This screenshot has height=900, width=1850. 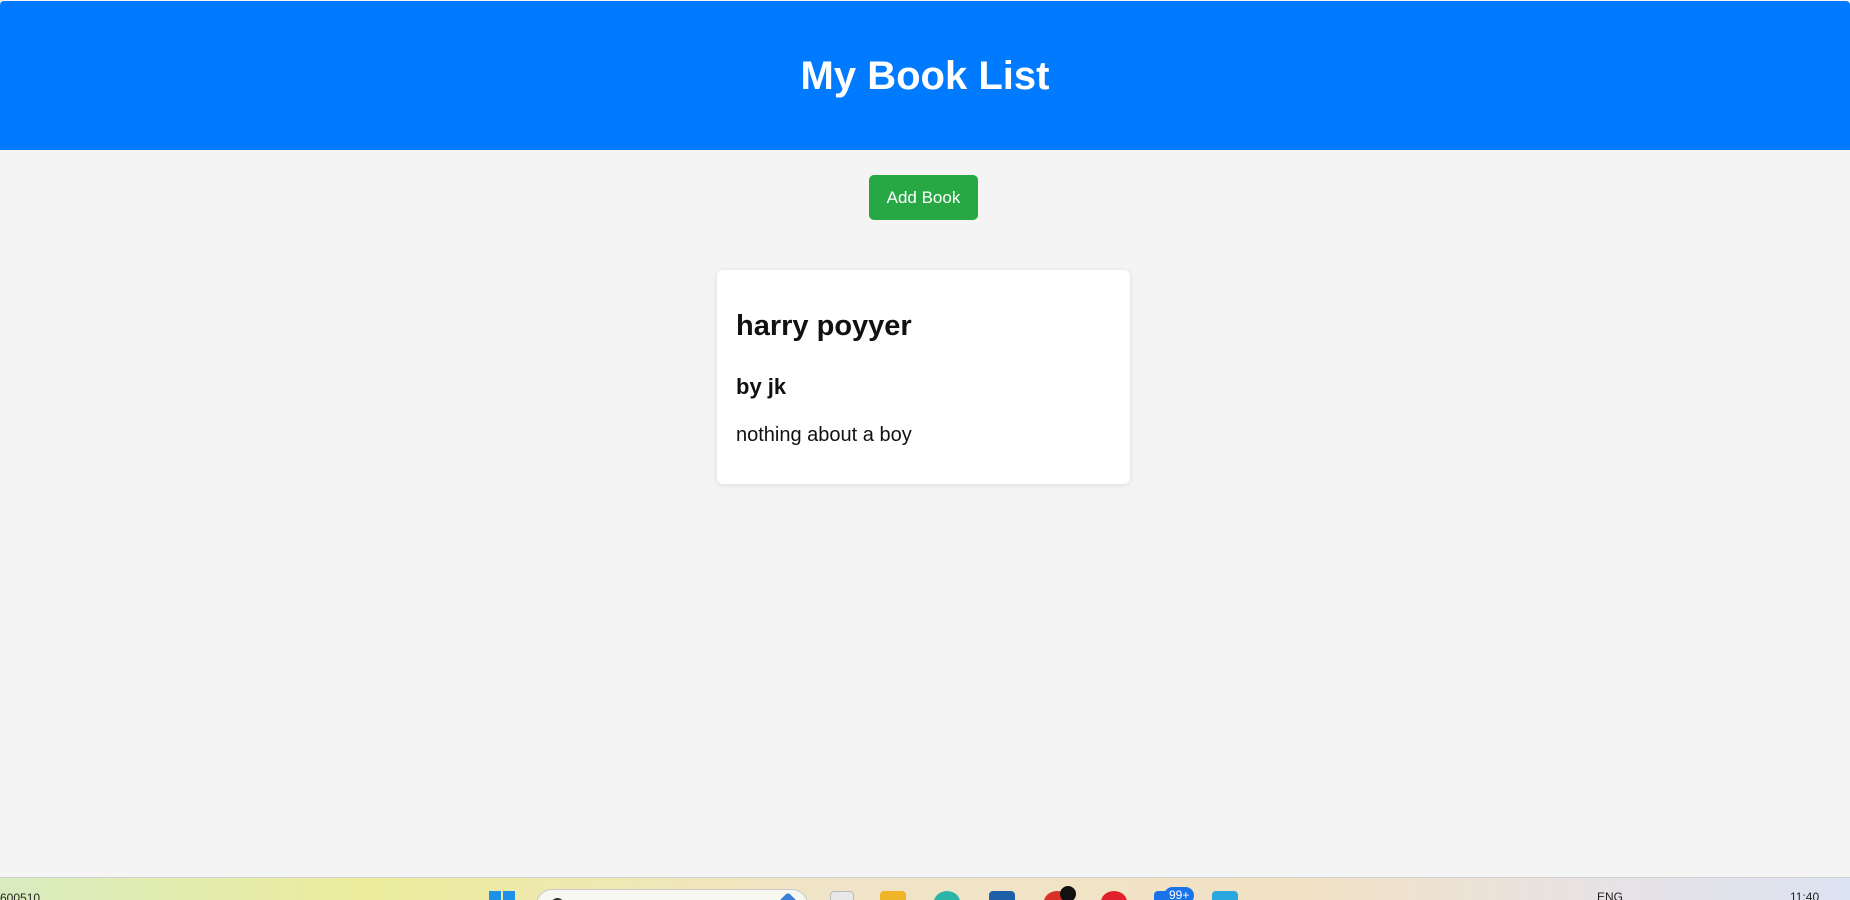 I want to click on book-card: harry poyyer by jk nothing about a boy, so click(x=923, y=377).